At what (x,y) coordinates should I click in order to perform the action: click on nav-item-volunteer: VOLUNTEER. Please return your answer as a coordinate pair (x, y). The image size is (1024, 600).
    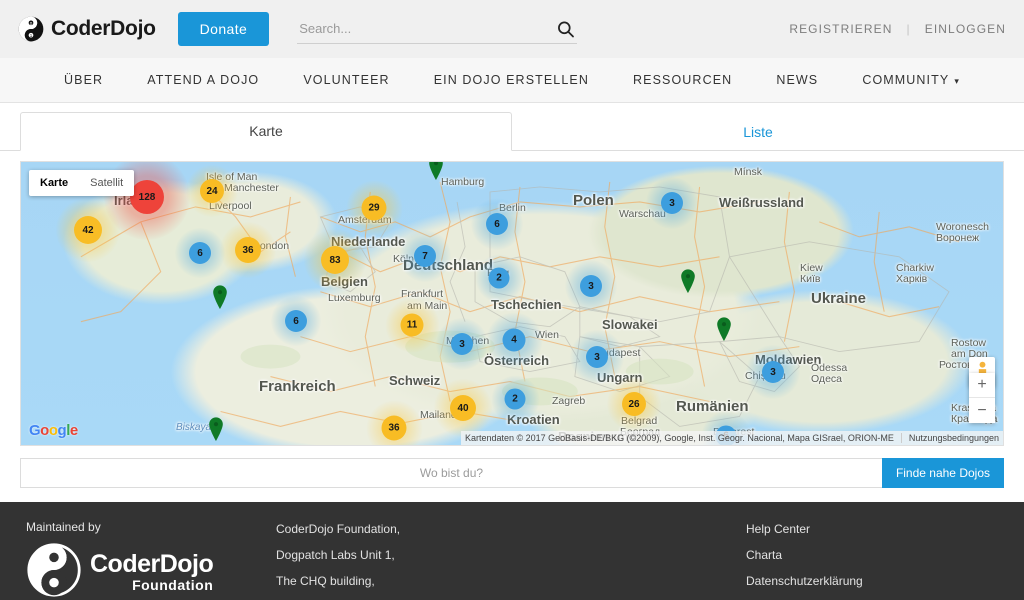
    Looking at the image, I should click on (346, 80).